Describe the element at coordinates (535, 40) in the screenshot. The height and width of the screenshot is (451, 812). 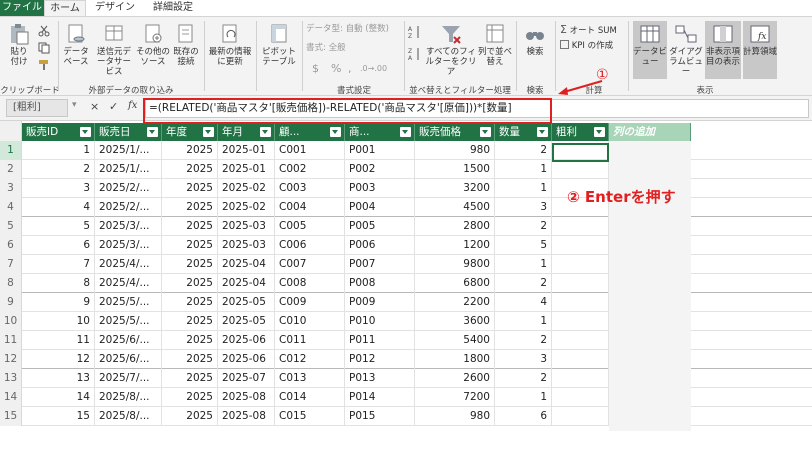
I see `find-button: 検索` at that location.